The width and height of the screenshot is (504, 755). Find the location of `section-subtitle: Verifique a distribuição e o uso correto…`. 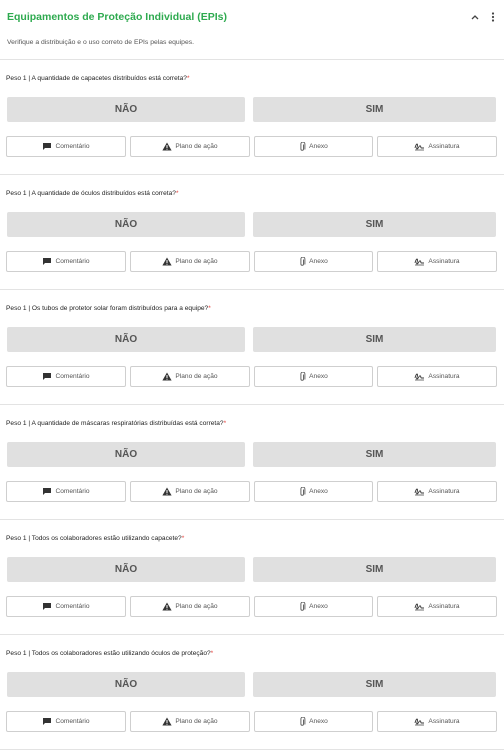

section-subtitle: Verifique a distribuição e o uso correto… is located at coordinates (101, 42).